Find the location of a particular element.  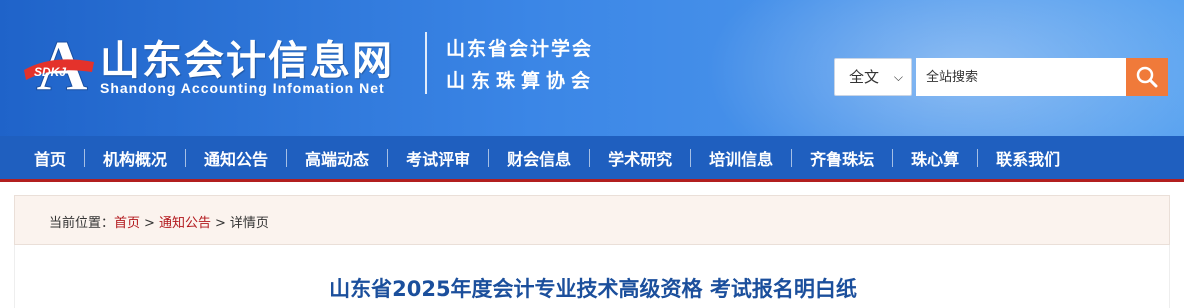

search-button is located at coordinates (1147, 77).